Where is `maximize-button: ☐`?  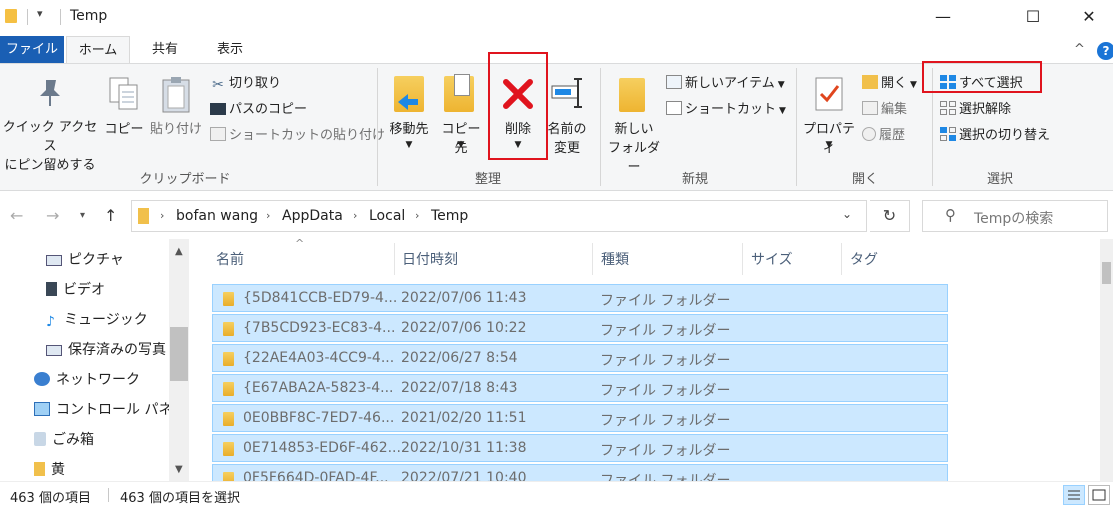
maximize-button: ☐ is located at coordinates (1033, 16).